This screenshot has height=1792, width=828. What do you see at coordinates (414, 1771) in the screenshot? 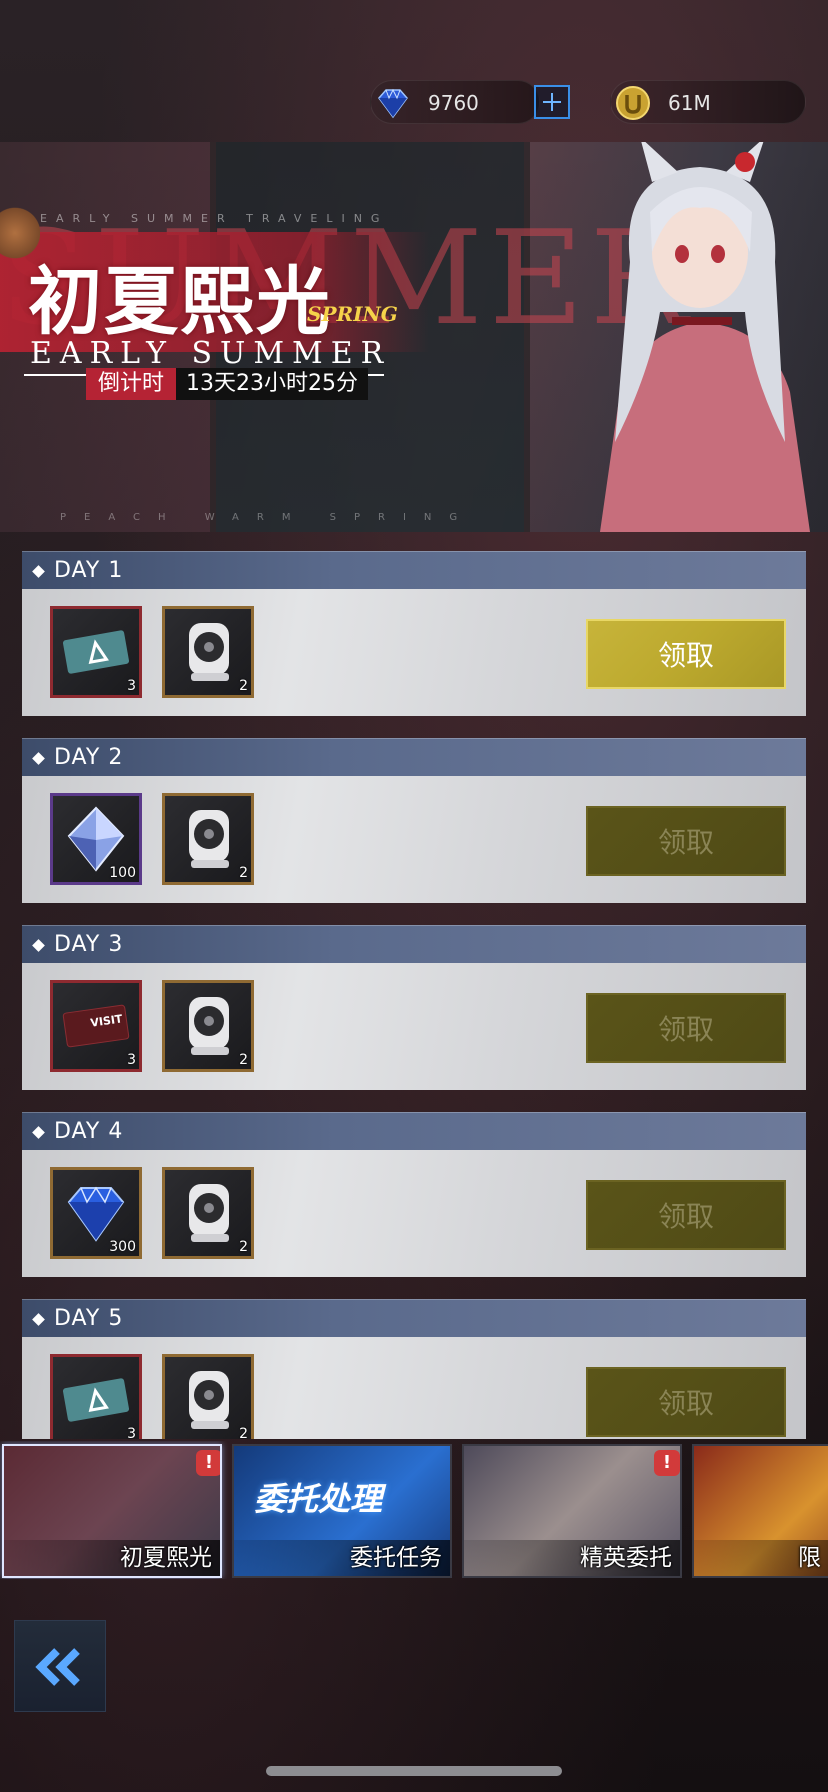
I see `home-indicator` at bounding box center [414, 1771].